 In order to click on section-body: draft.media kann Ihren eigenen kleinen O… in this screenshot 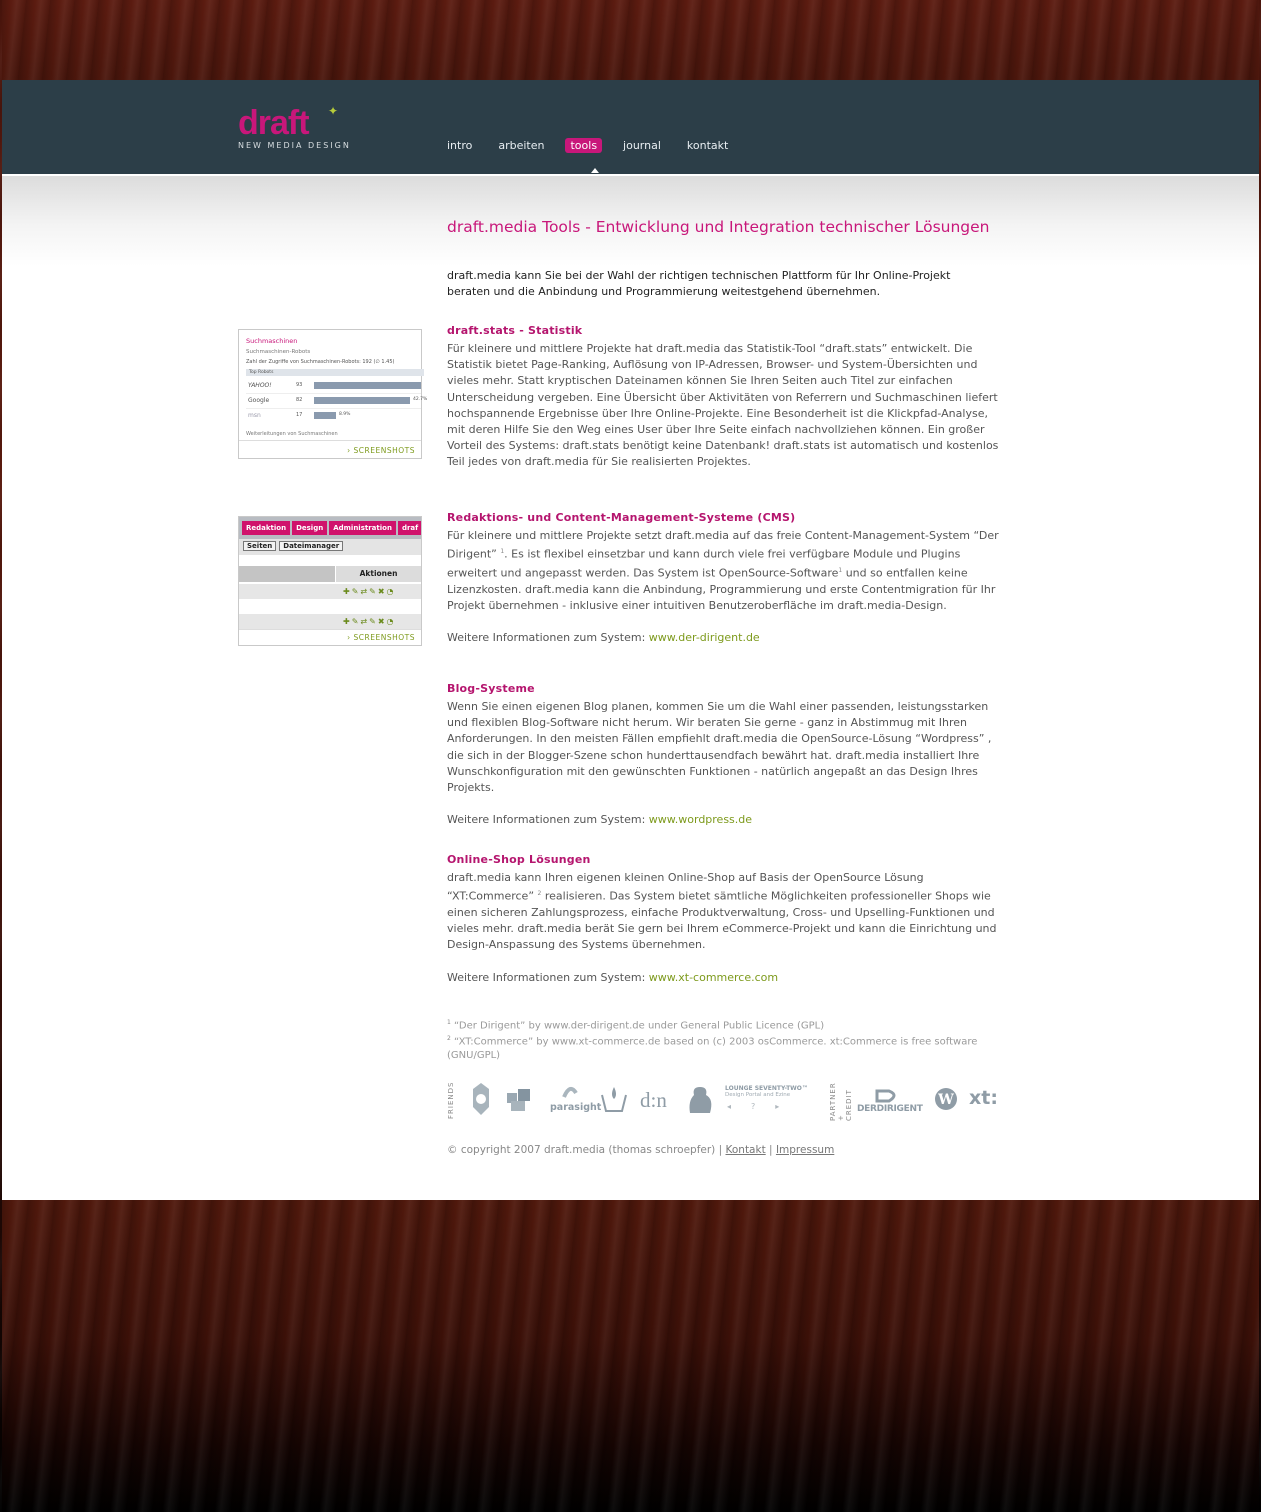, I will do `click(724, 912)`.